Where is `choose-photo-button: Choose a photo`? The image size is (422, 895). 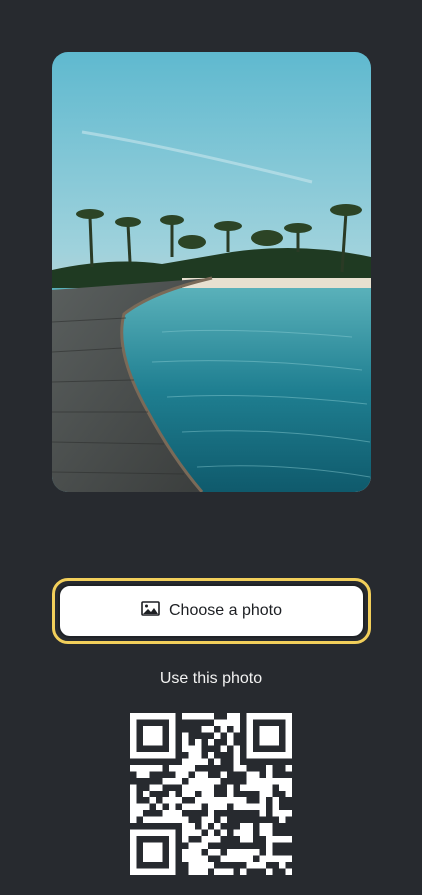
choose-photo-button: Choose a photo is located at coordinates (211, 611).